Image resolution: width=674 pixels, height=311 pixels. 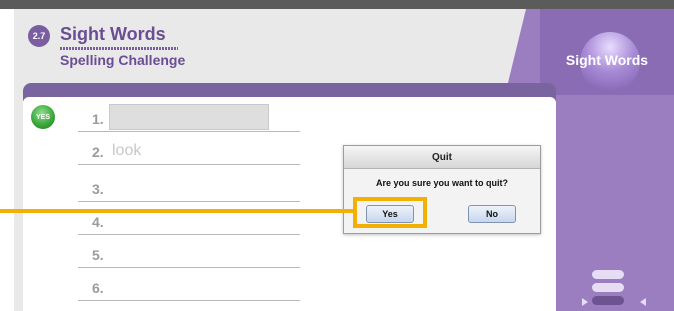 What do you see at coordinates (189, 152) in the screenshot?
I see `word-row: 2. look` at bounding box center [189, 152].